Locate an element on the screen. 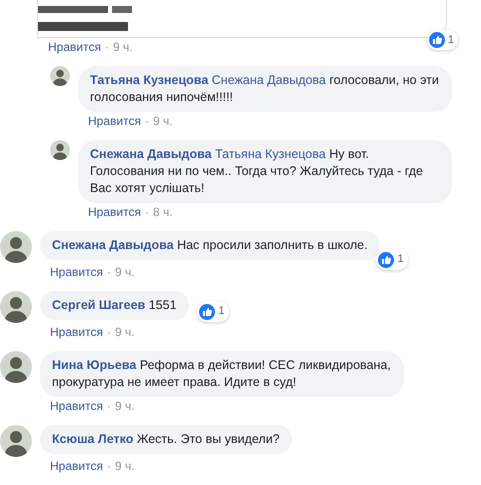 The height and width of the screenshot is (485, 481). author-name: Ксюша Летко is located at coordinates (93, 439).